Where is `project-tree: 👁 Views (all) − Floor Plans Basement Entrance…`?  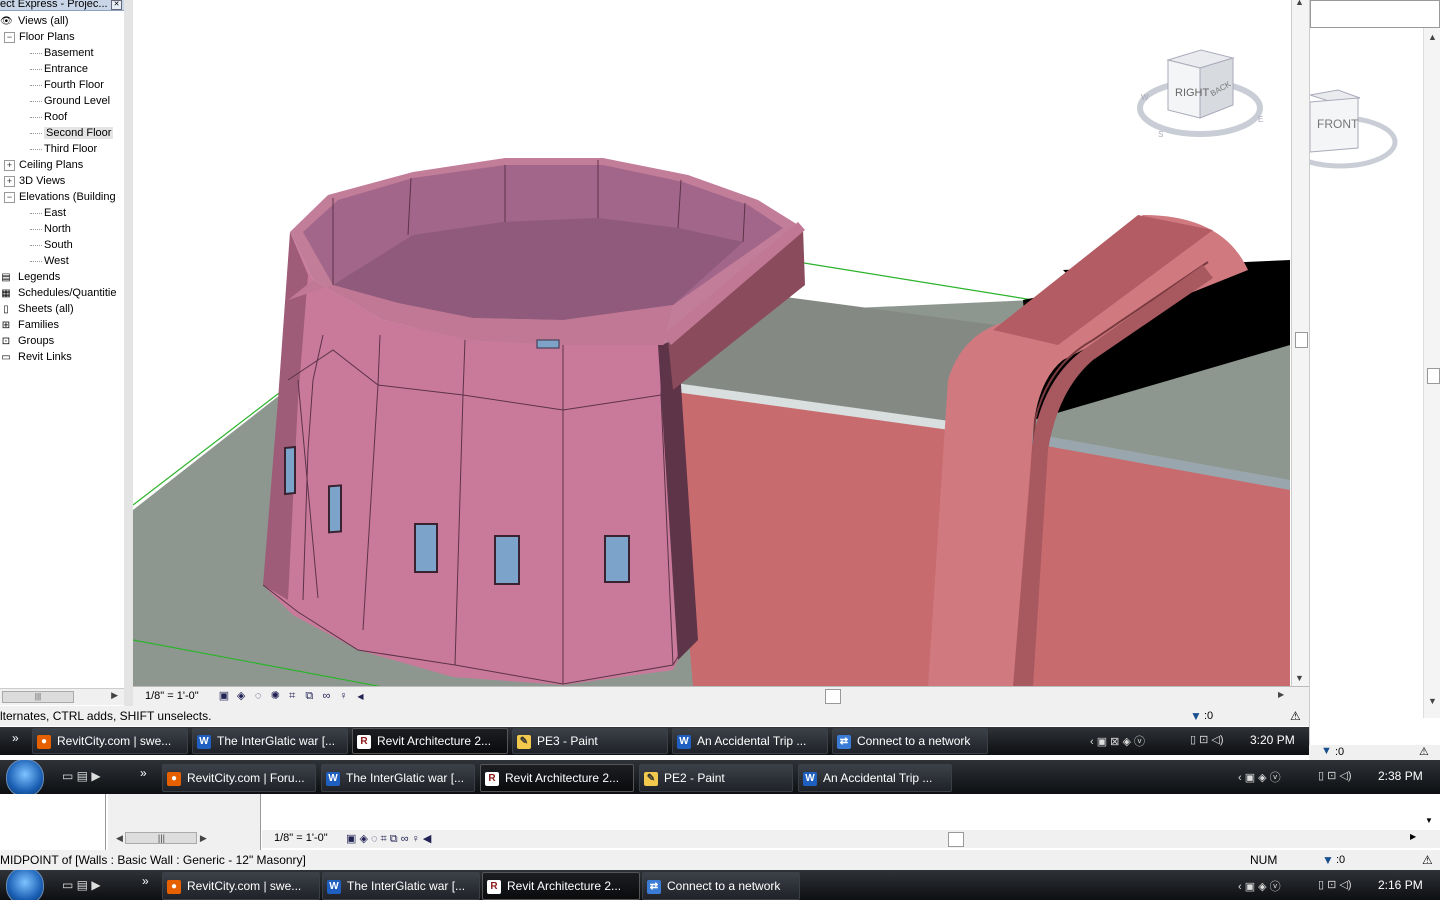 project-tree: 👁 Views (all) − Floor Plans Basement Entrance… is located at coordinates (62, 189).